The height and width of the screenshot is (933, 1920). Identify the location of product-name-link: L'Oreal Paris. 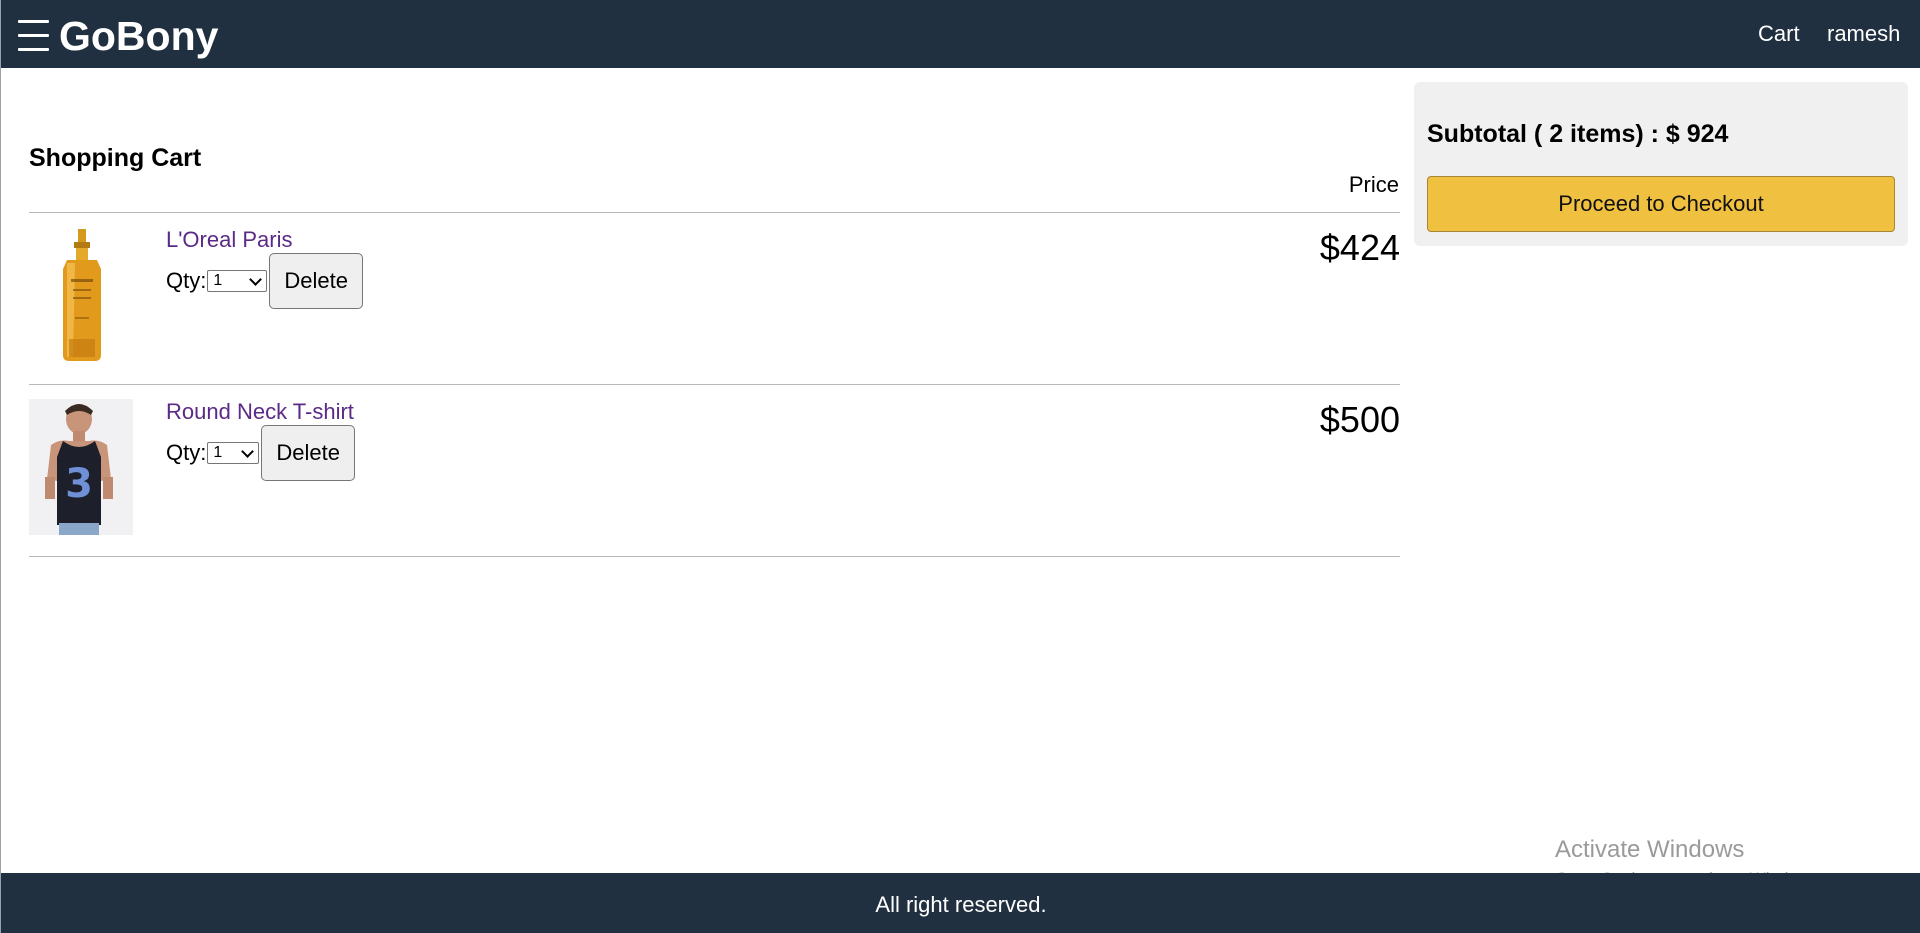
(229, 240).